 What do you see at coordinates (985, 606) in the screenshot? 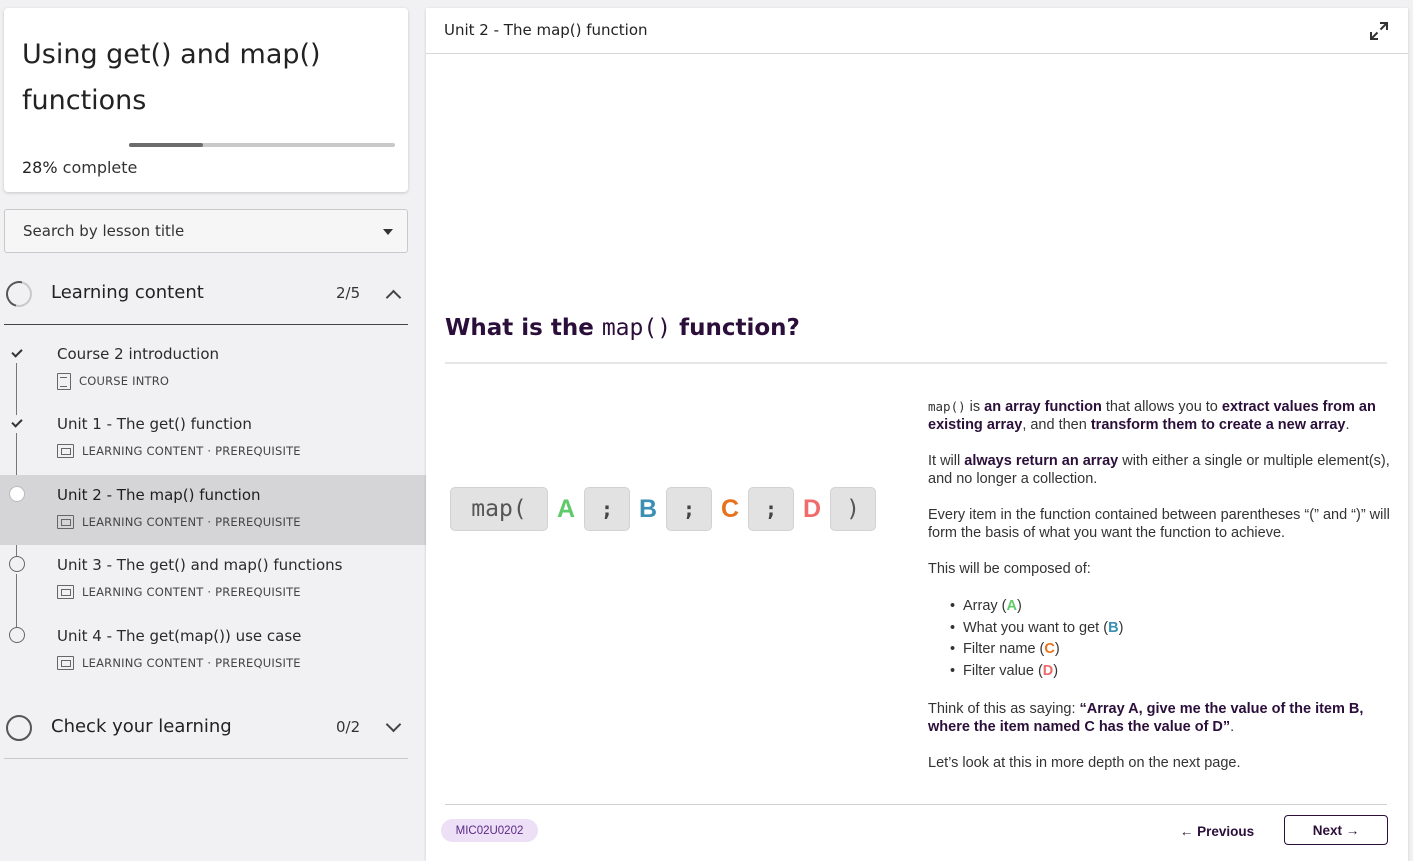
I see `list-item-text: Array (` at bounding box center [985, 606].